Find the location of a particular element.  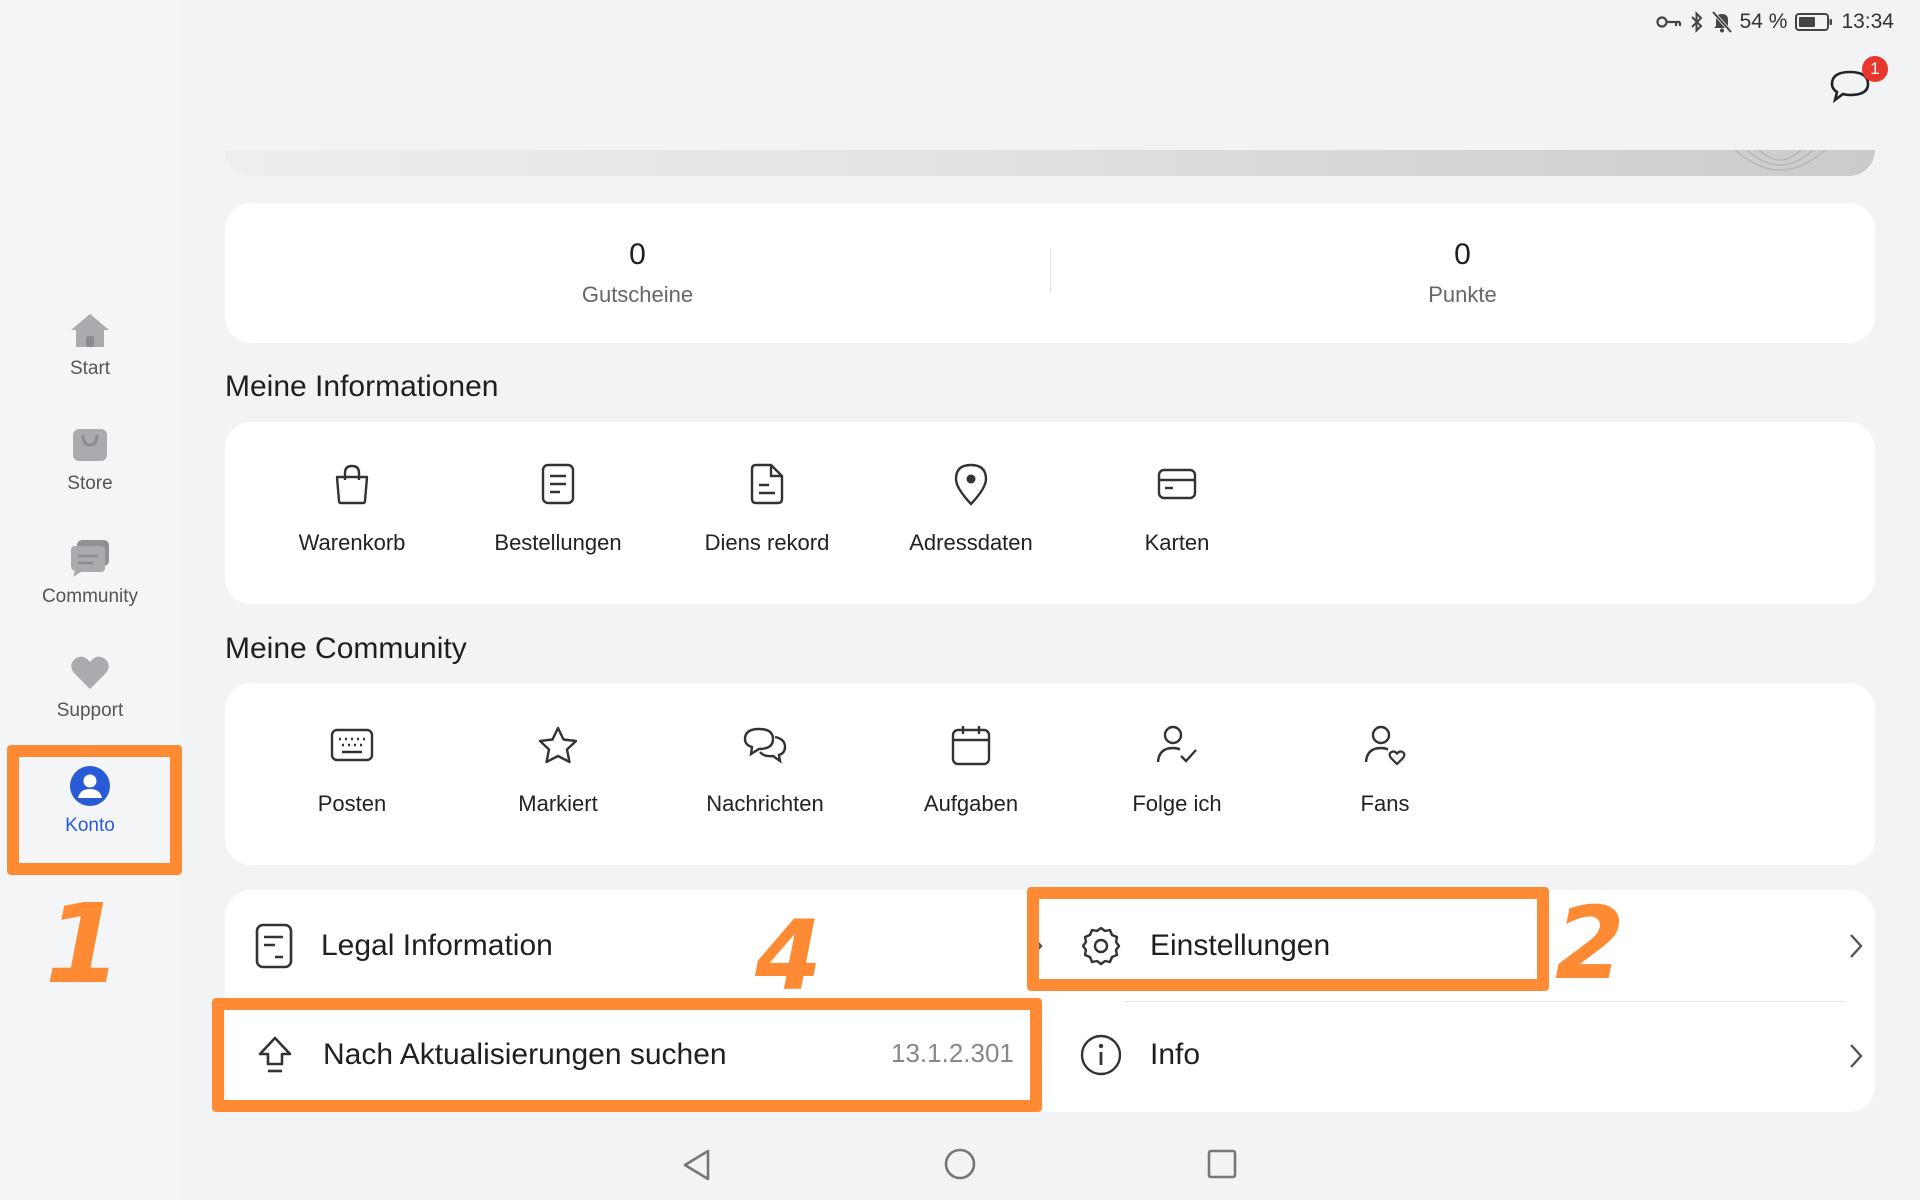

keyboard-icon is located at coordinates (352, 745).